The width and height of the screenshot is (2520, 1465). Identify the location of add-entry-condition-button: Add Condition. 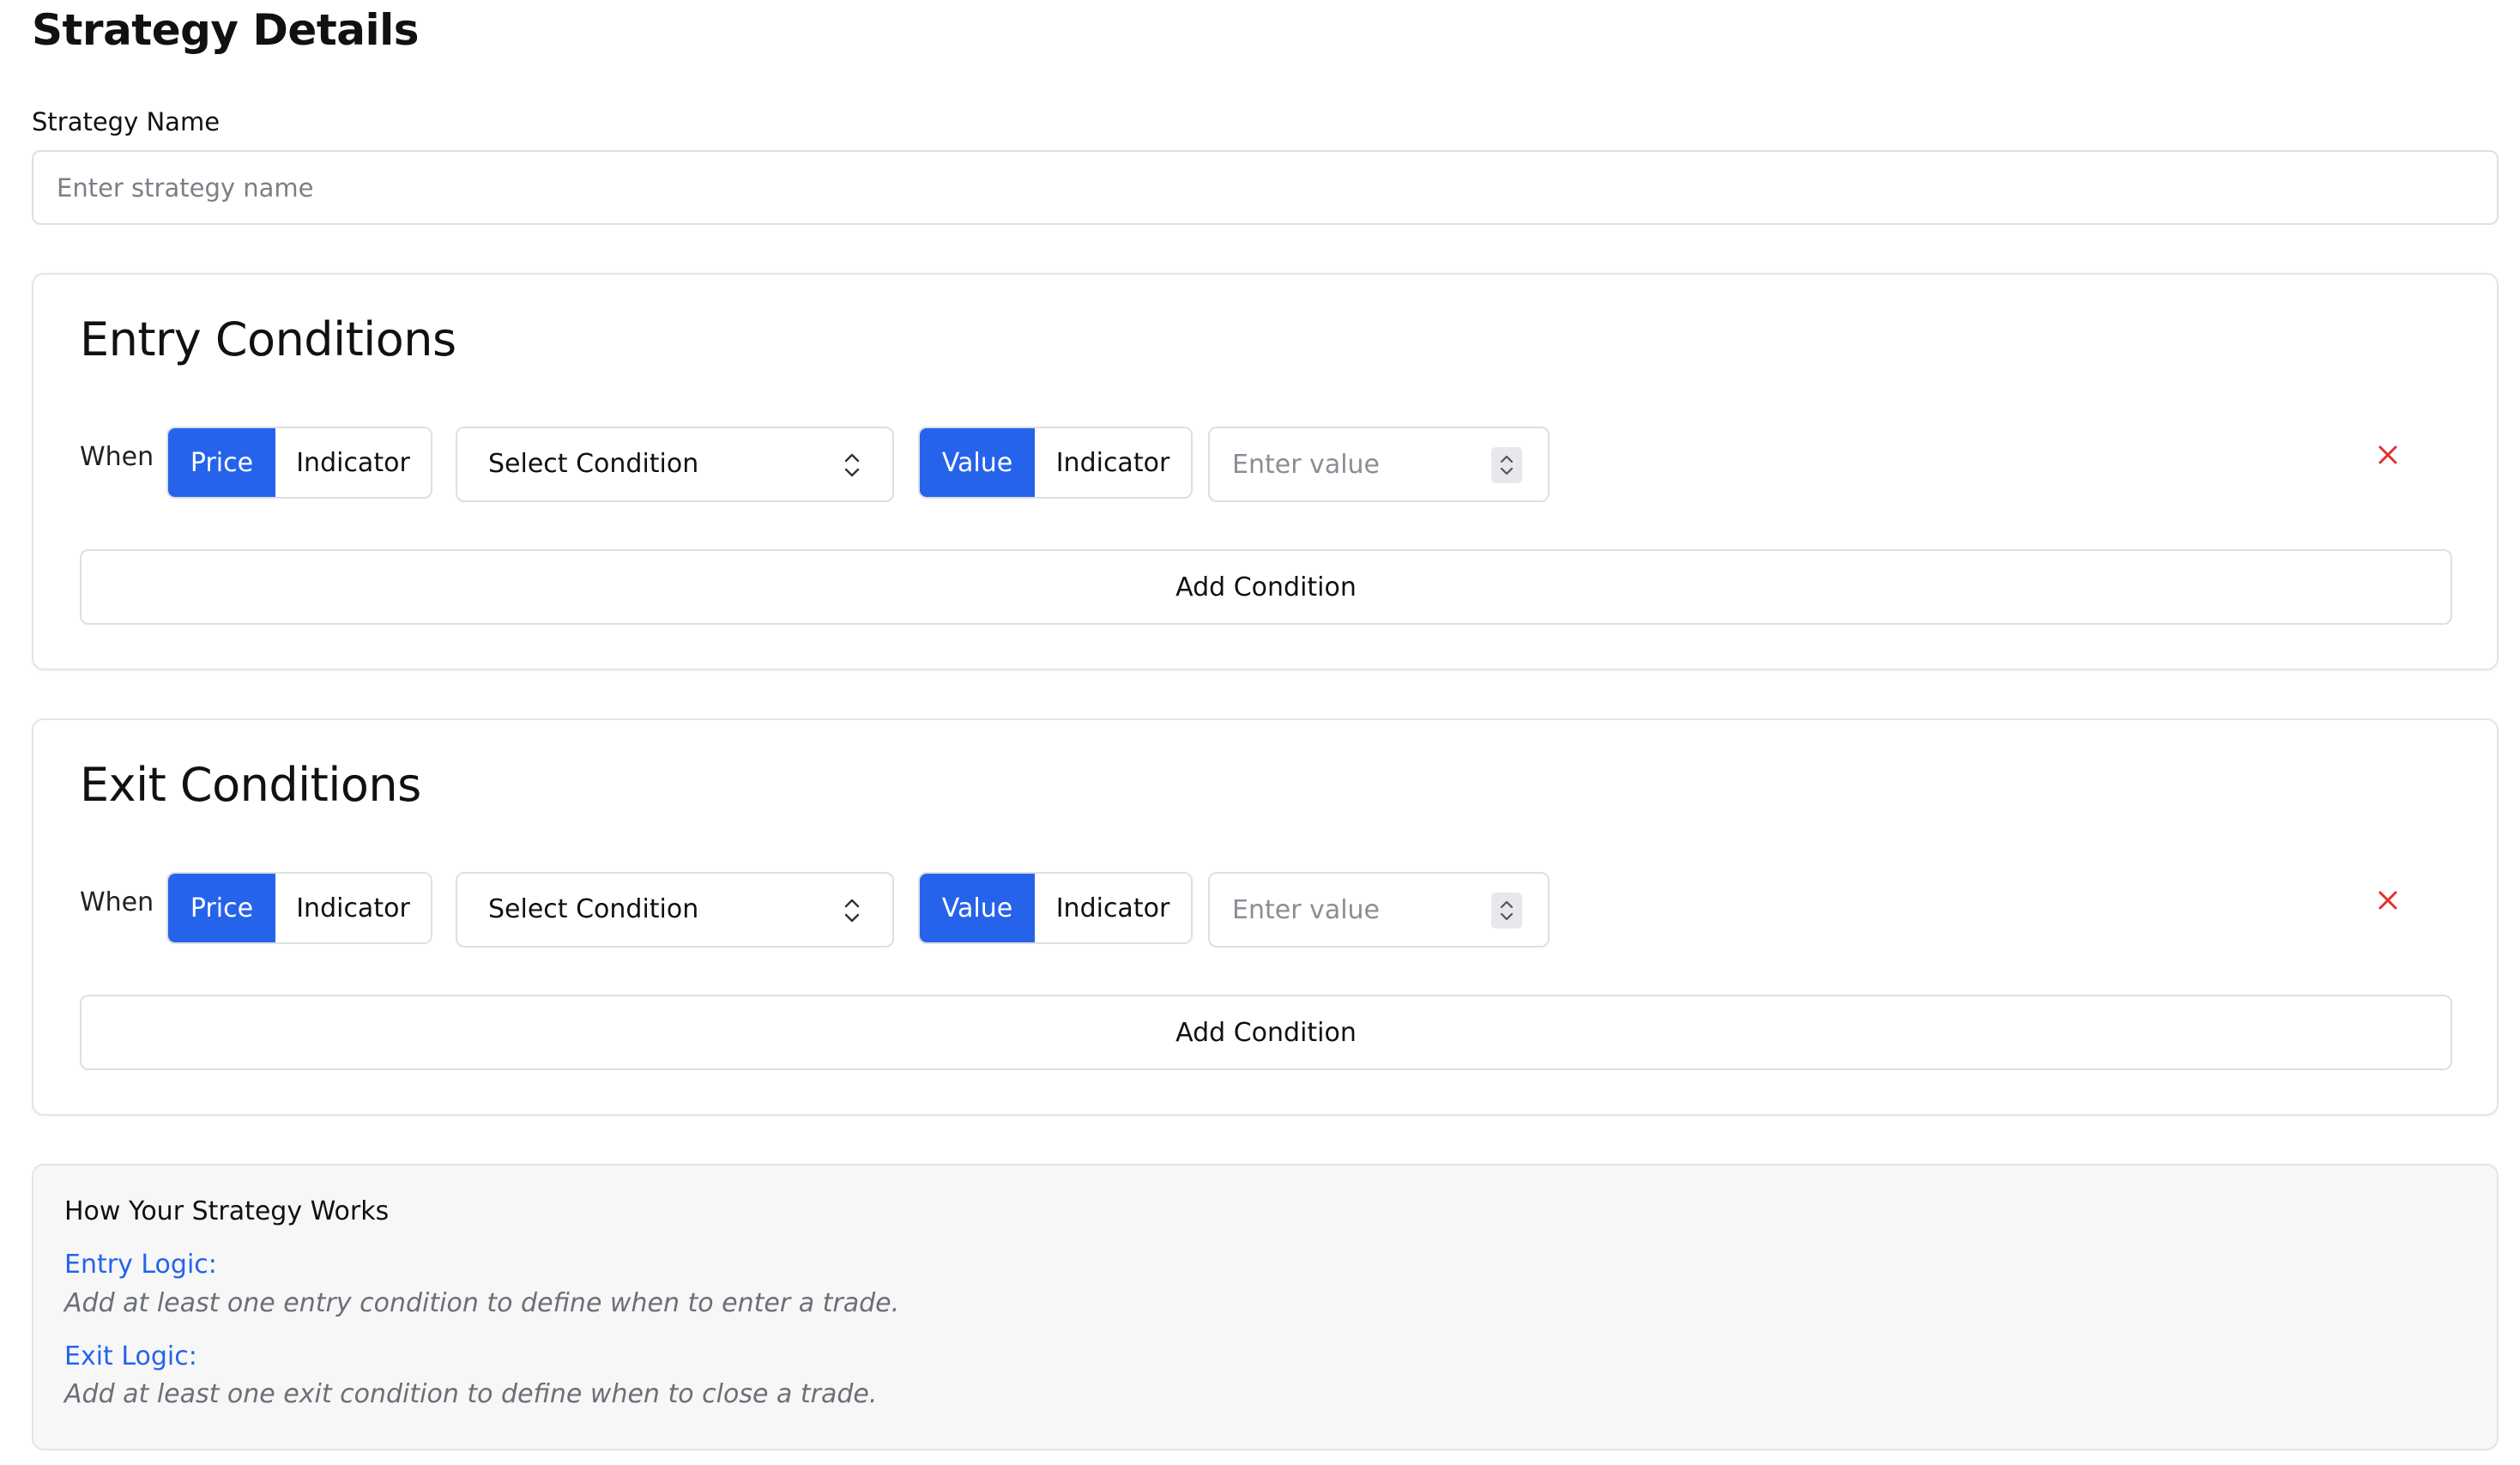
(1266, 587).